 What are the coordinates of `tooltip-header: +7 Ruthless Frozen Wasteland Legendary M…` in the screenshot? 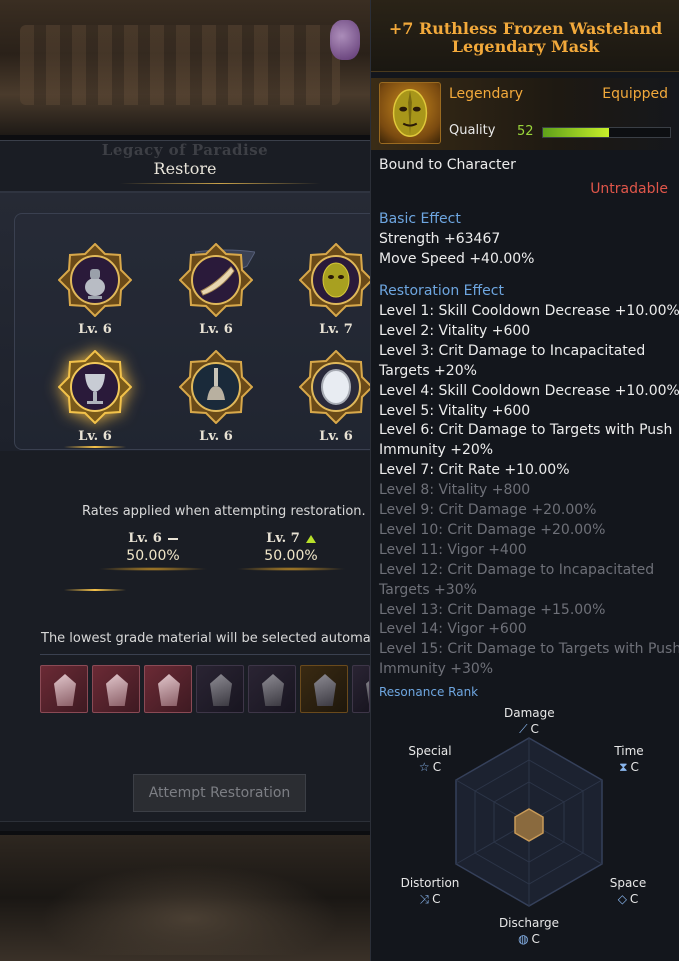 It's located at (525, 36).